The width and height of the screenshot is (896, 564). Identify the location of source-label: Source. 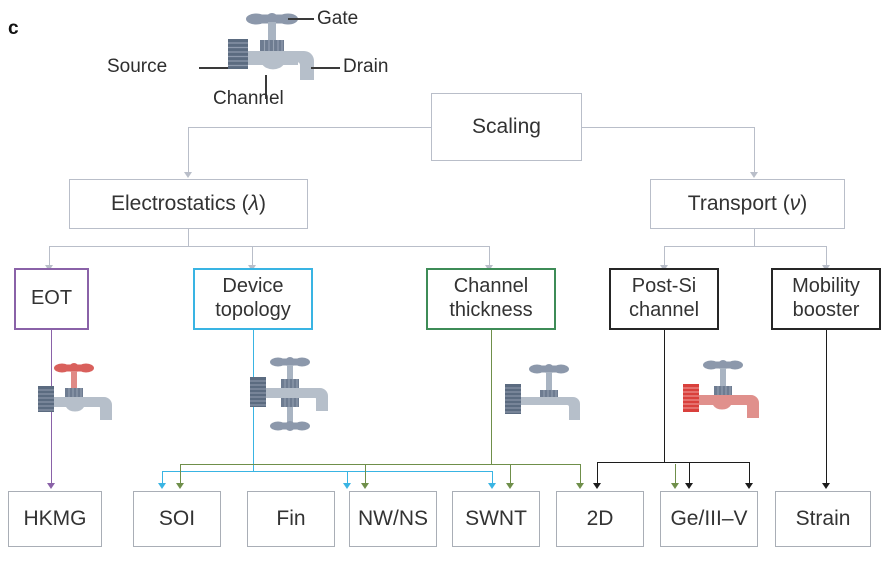
(137, 66).